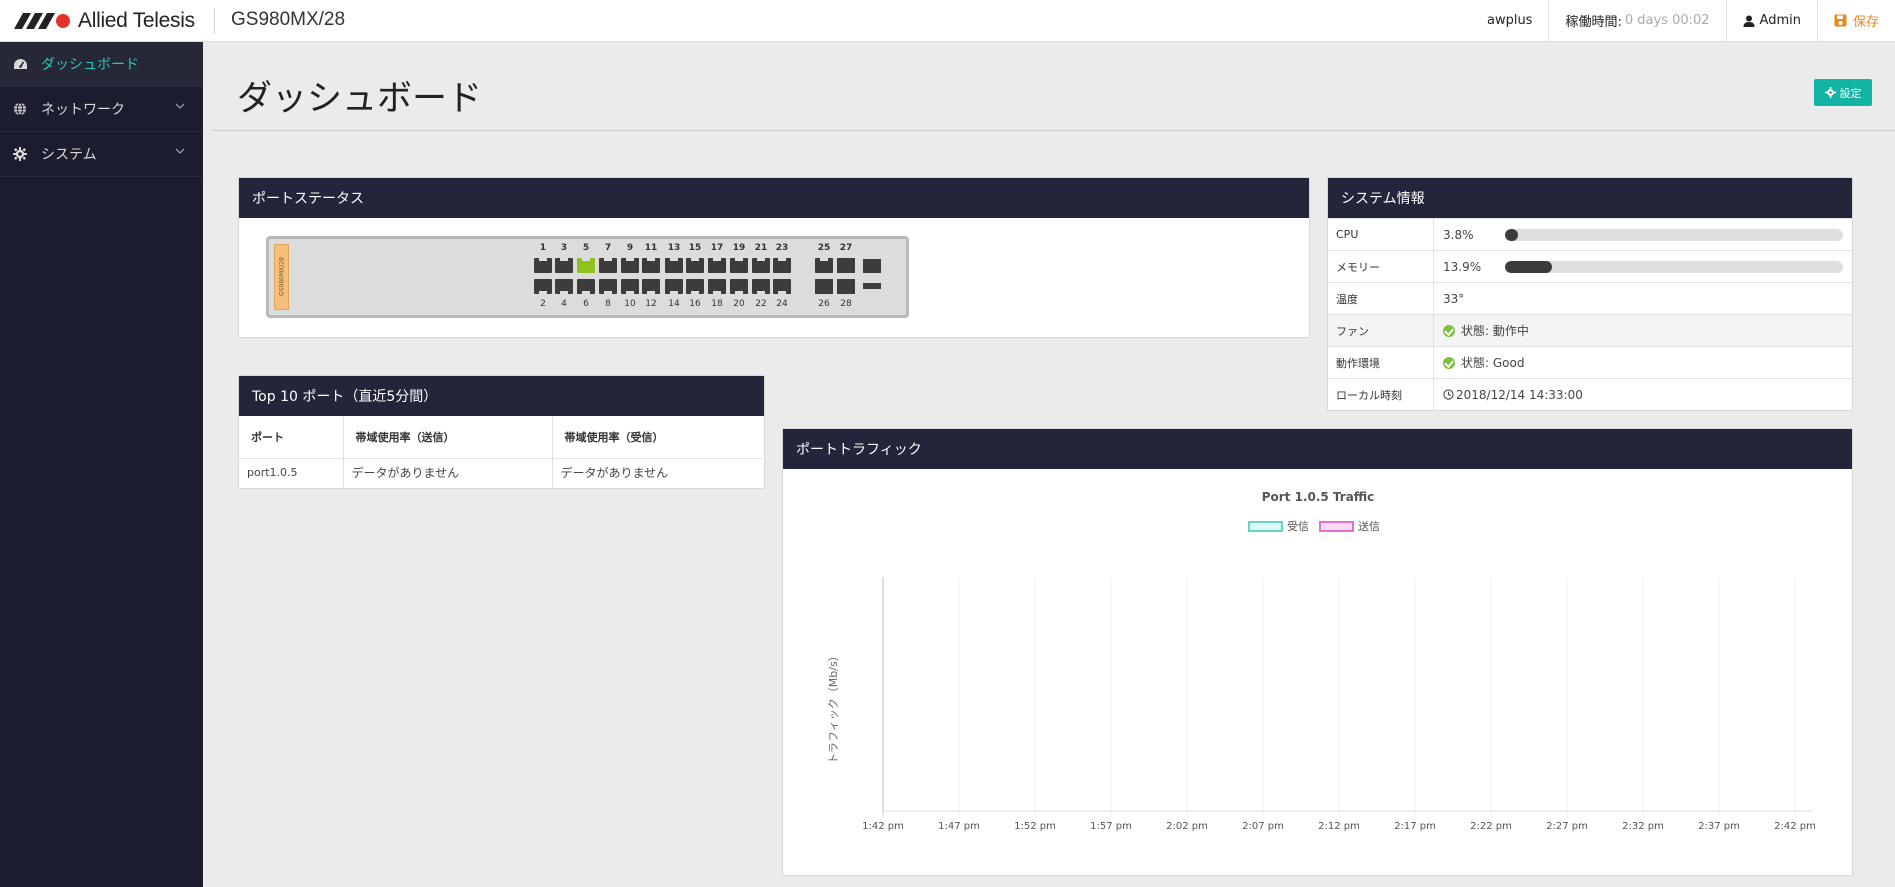  Describe the element at coordinates (1590, 362) in the screenshot. I see `system-info-row: 動作環境 状態: Good` at that location.